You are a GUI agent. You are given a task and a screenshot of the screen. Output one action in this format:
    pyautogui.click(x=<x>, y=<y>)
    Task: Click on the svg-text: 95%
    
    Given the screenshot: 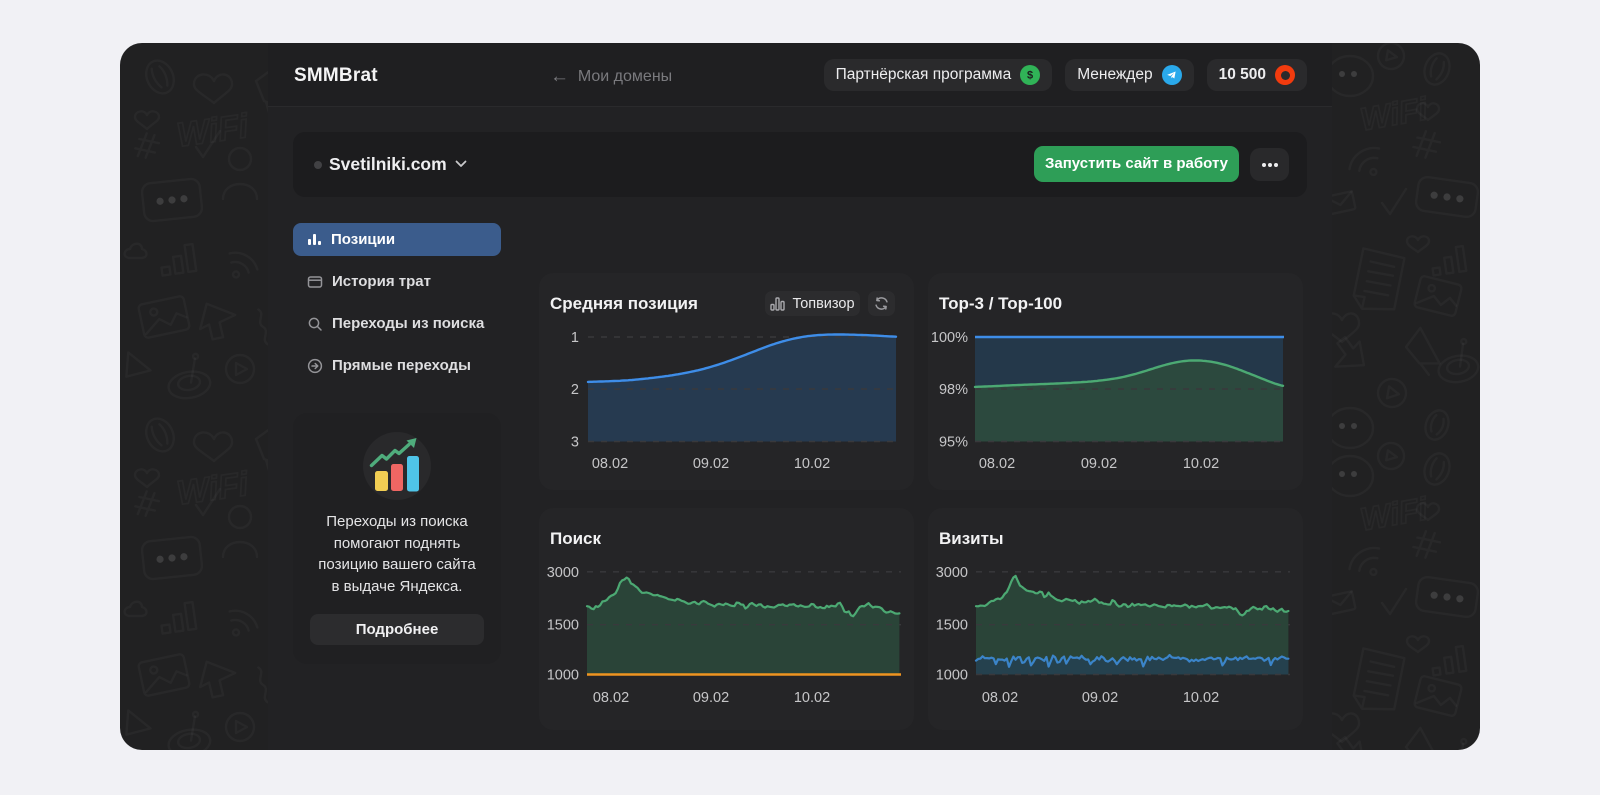 What is the action you would take?
    pyautogui.click(x=953, y=443)
    